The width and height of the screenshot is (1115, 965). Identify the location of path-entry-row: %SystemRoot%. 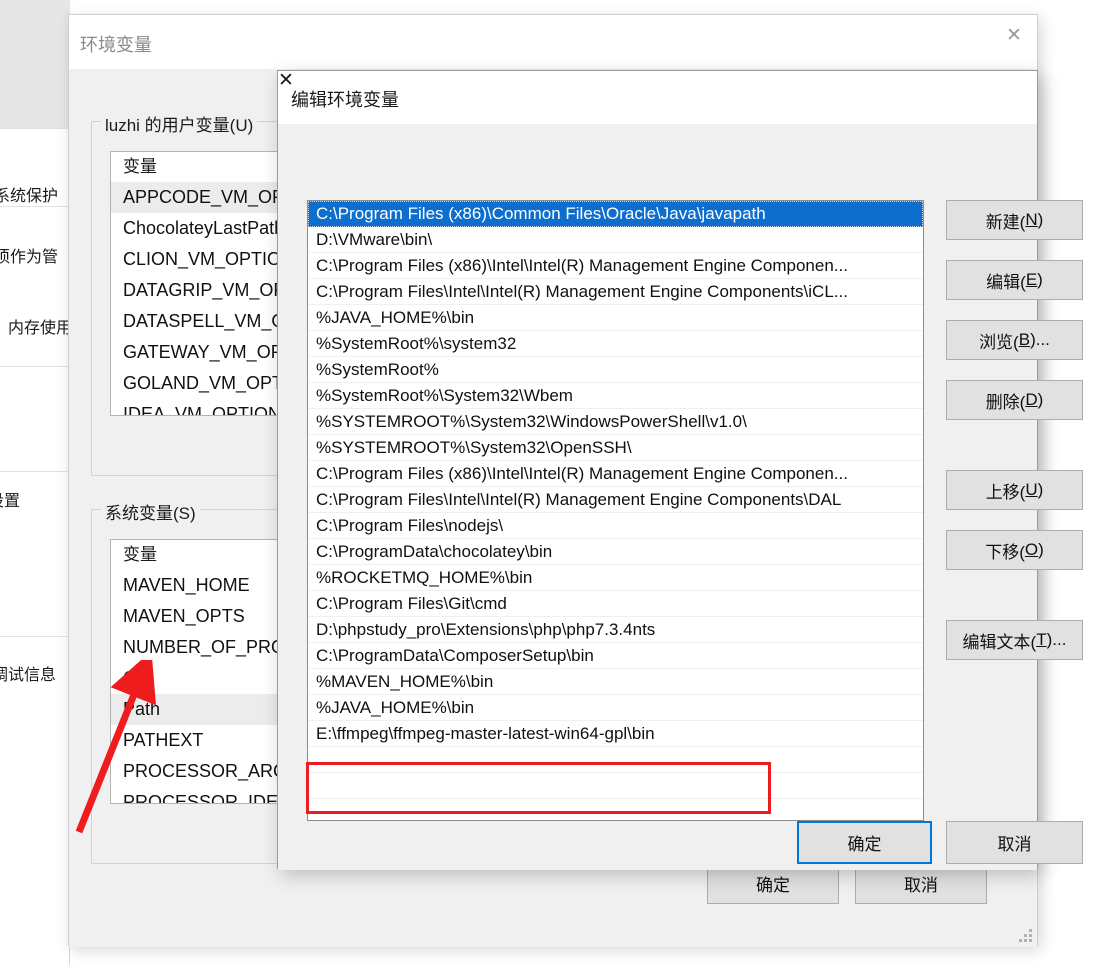
(615, 370).